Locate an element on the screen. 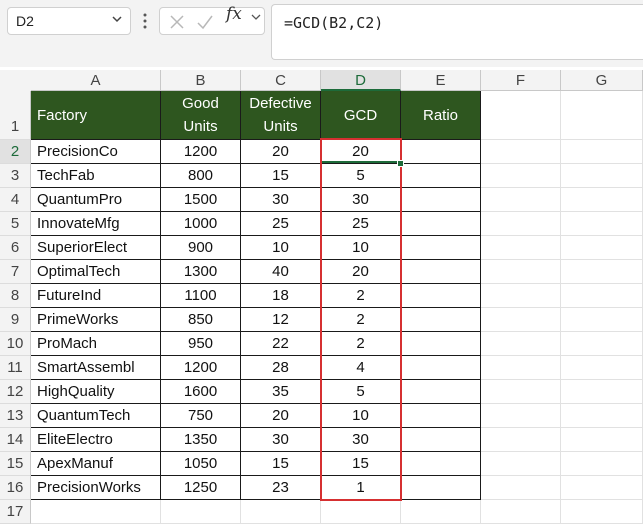  good-units-cell: 950 is located at coordinates (201, 344).